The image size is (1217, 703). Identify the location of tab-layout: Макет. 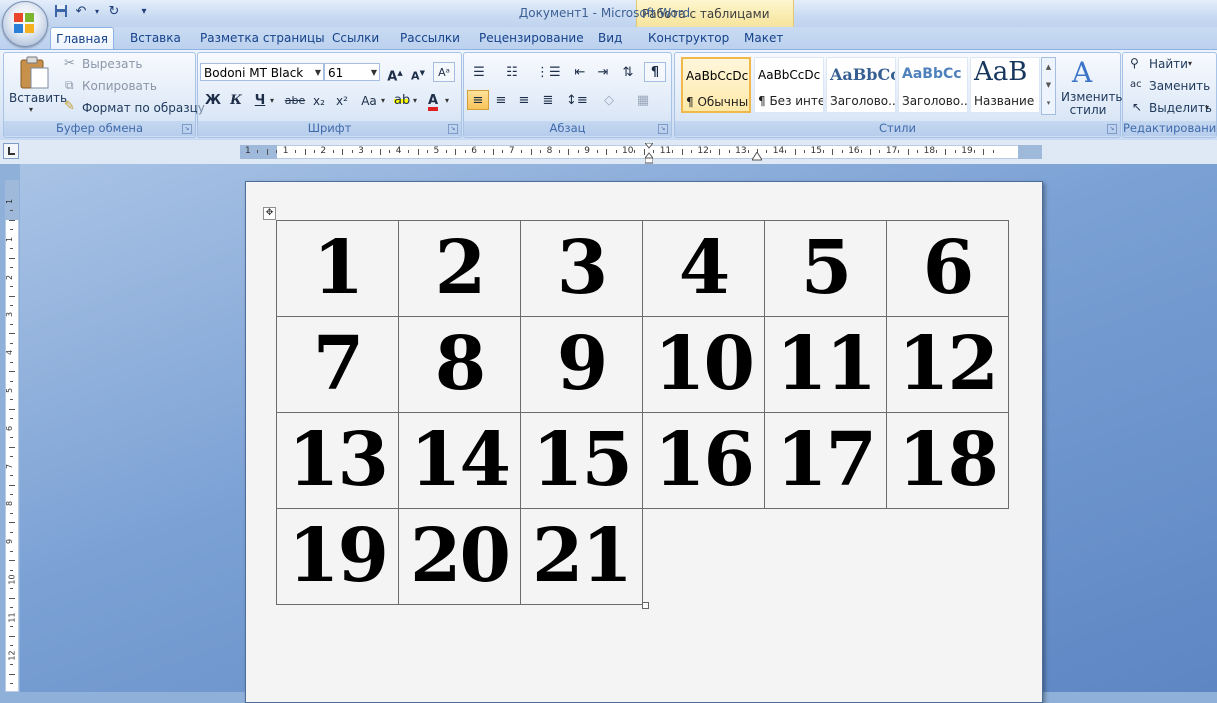
(763, 38).